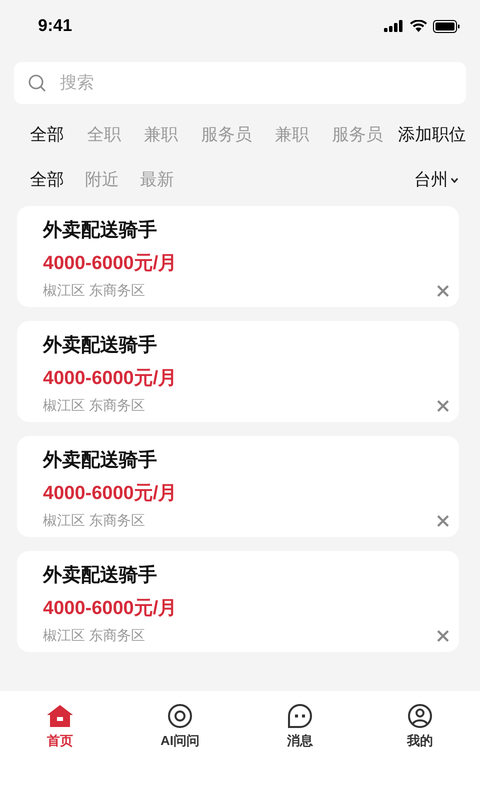  What do you see at coordinates (418, 26) in the screenshot?
I see `wifi-icon` at bounding box center [418, 26].